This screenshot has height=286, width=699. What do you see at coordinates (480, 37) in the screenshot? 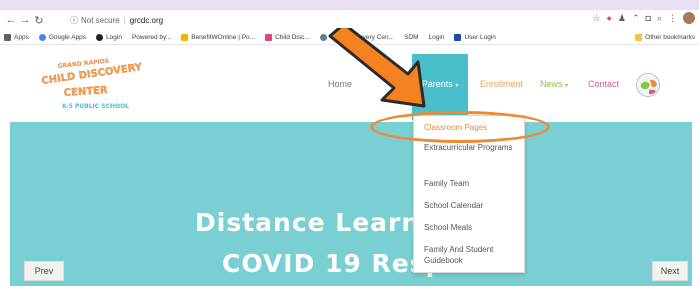
I see `bookmark-label: User Login` at bounding box center [480, 37].